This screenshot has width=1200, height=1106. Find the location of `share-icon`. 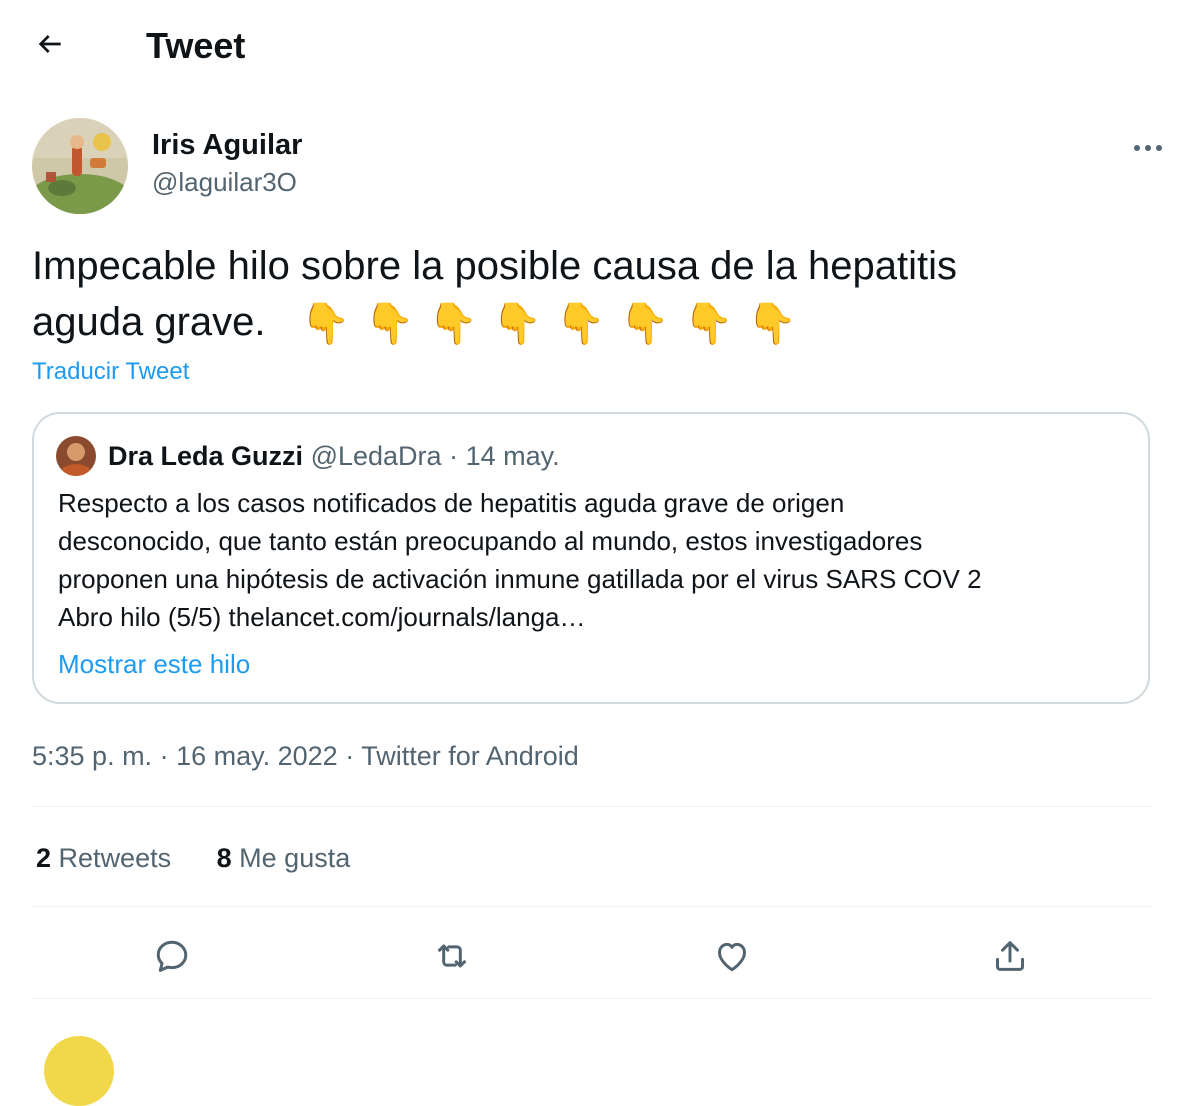

share-icon is located at coordinates (1010, 956).